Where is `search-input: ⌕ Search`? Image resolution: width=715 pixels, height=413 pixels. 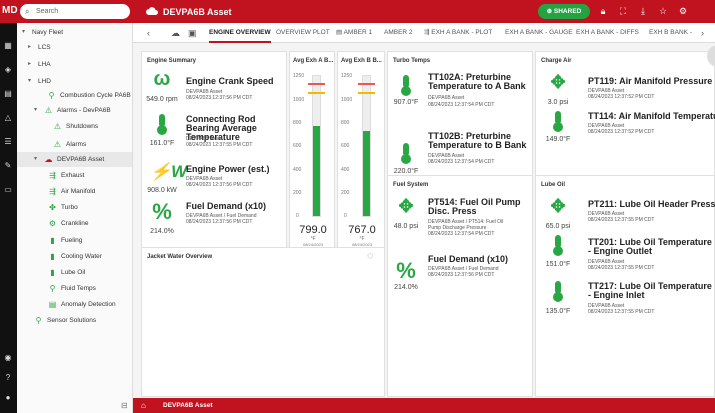 search-input: ⌕ Search is located at coordinates (75, 11).